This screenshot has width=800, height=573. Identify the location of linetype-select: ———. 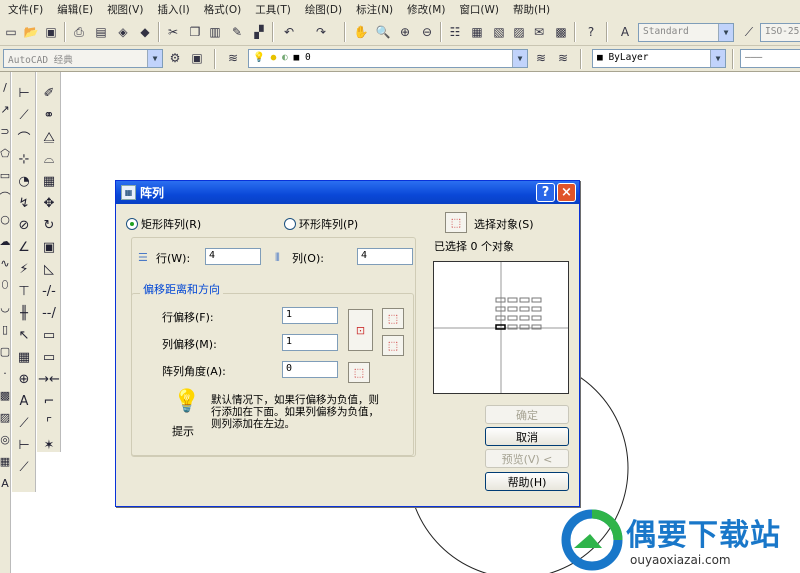
(770, 58).